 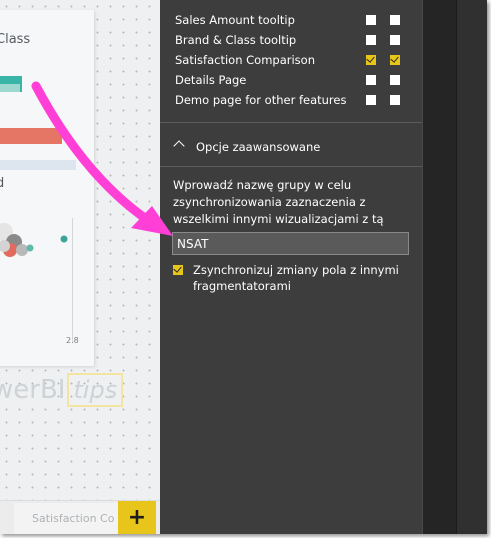 I want to click on scatter-points, so click(x=34, y=240).